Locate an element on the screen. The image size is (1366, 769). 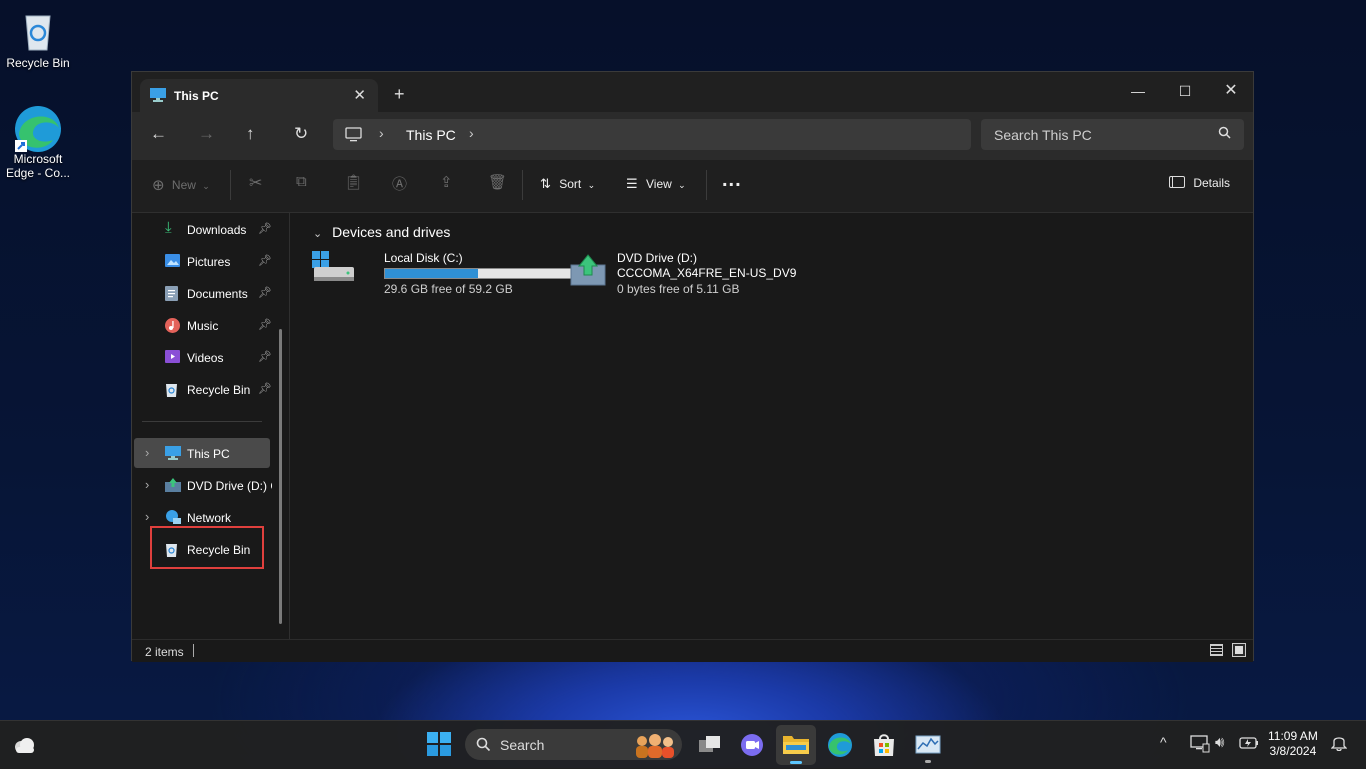
network-status-icon is located at coordinates (1200, 746).